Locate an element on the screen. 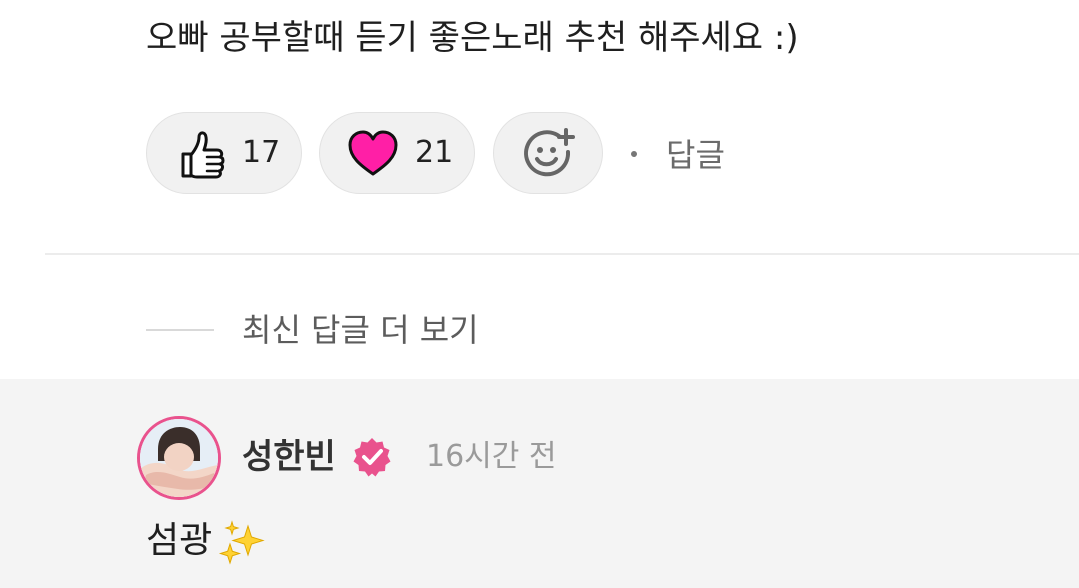 The image size is (1079, 588). reply-text: 섬광 is located at coordinates (179, 540).